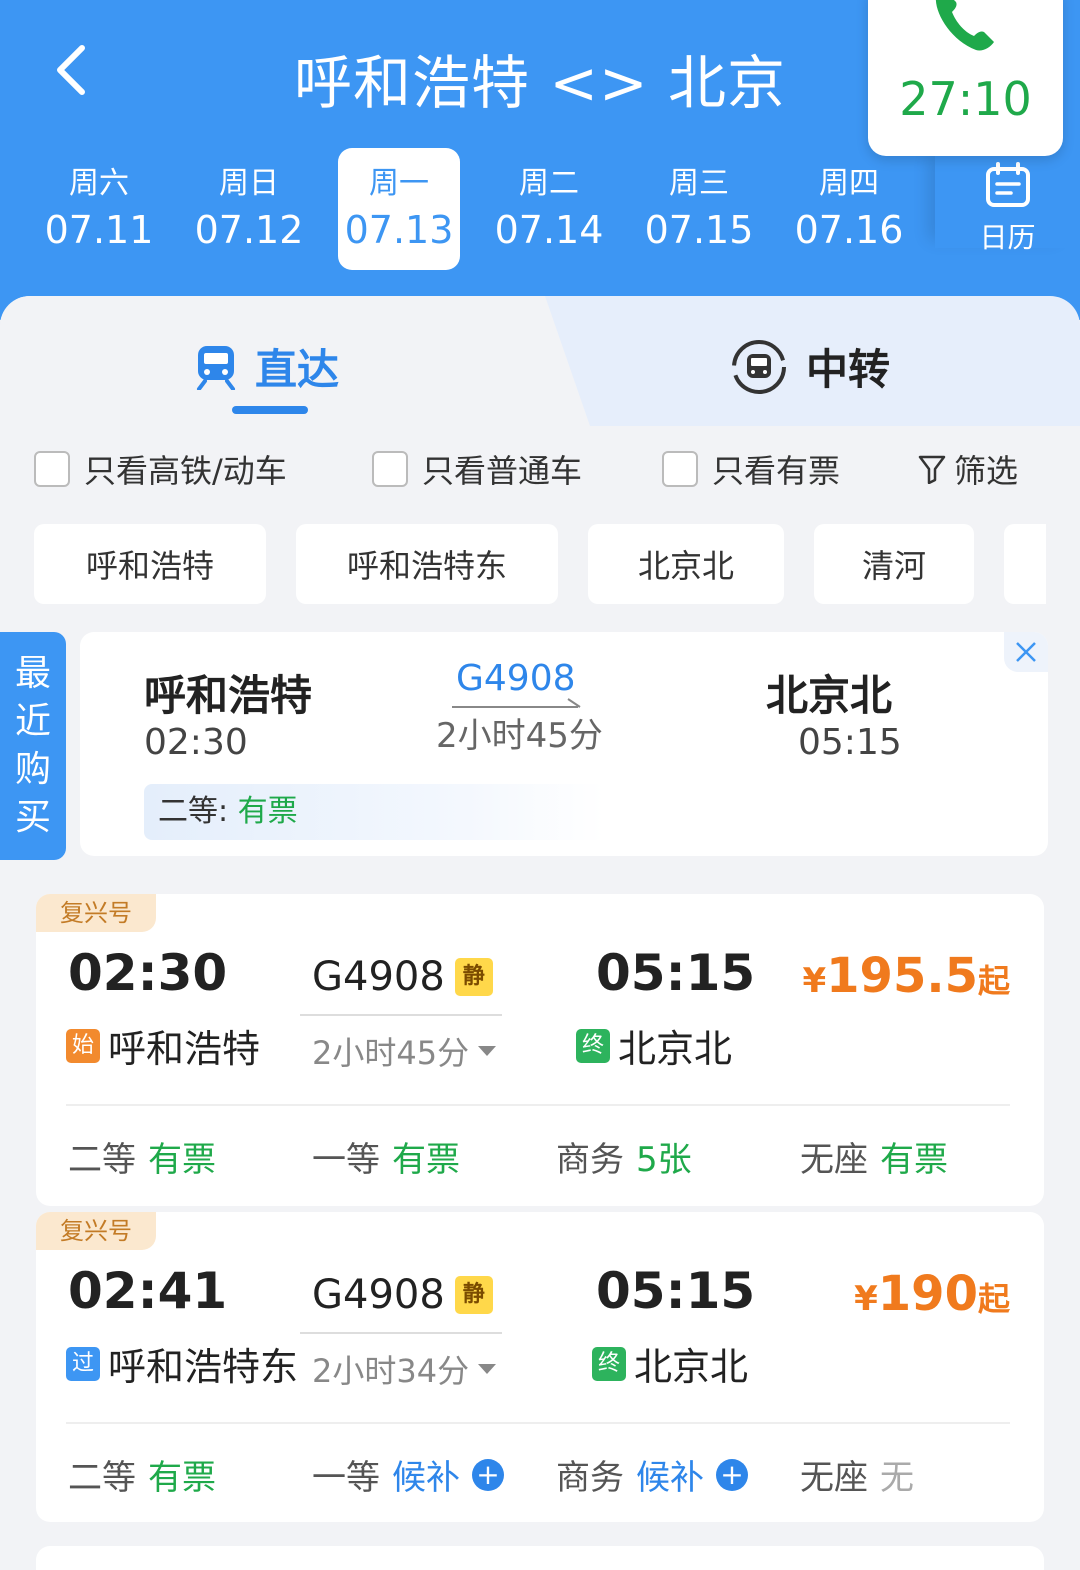  Describe the element at coordinates (184, 1049) in the screenshot. I see `from-station-name: 呼和浩特` at that location.